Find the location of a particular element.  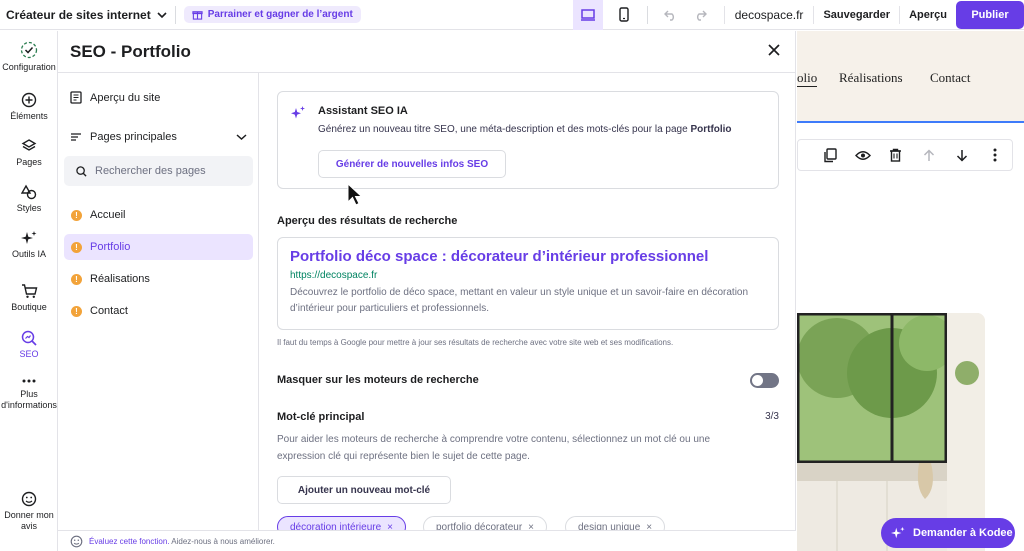

cart-icon is located at coordinates (29, 291).